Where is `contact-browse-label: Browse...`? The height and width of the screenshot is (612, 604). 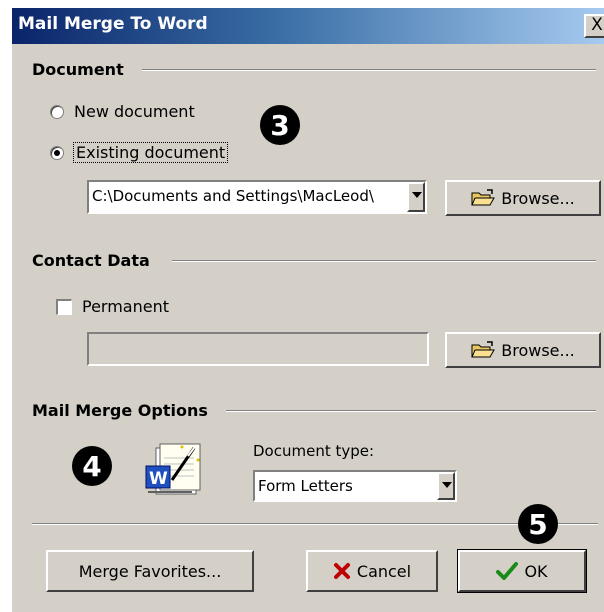 contact-browse-label: Browse... is located at coordinates (538, 350).